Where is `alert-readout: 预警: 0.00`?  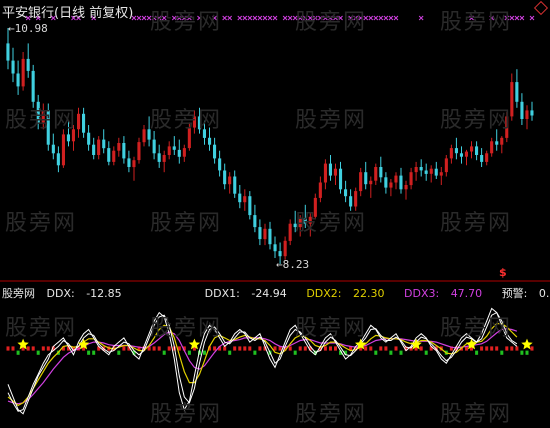
alert-readout: 预警: 0.00 is located at coordinates (526, 293).